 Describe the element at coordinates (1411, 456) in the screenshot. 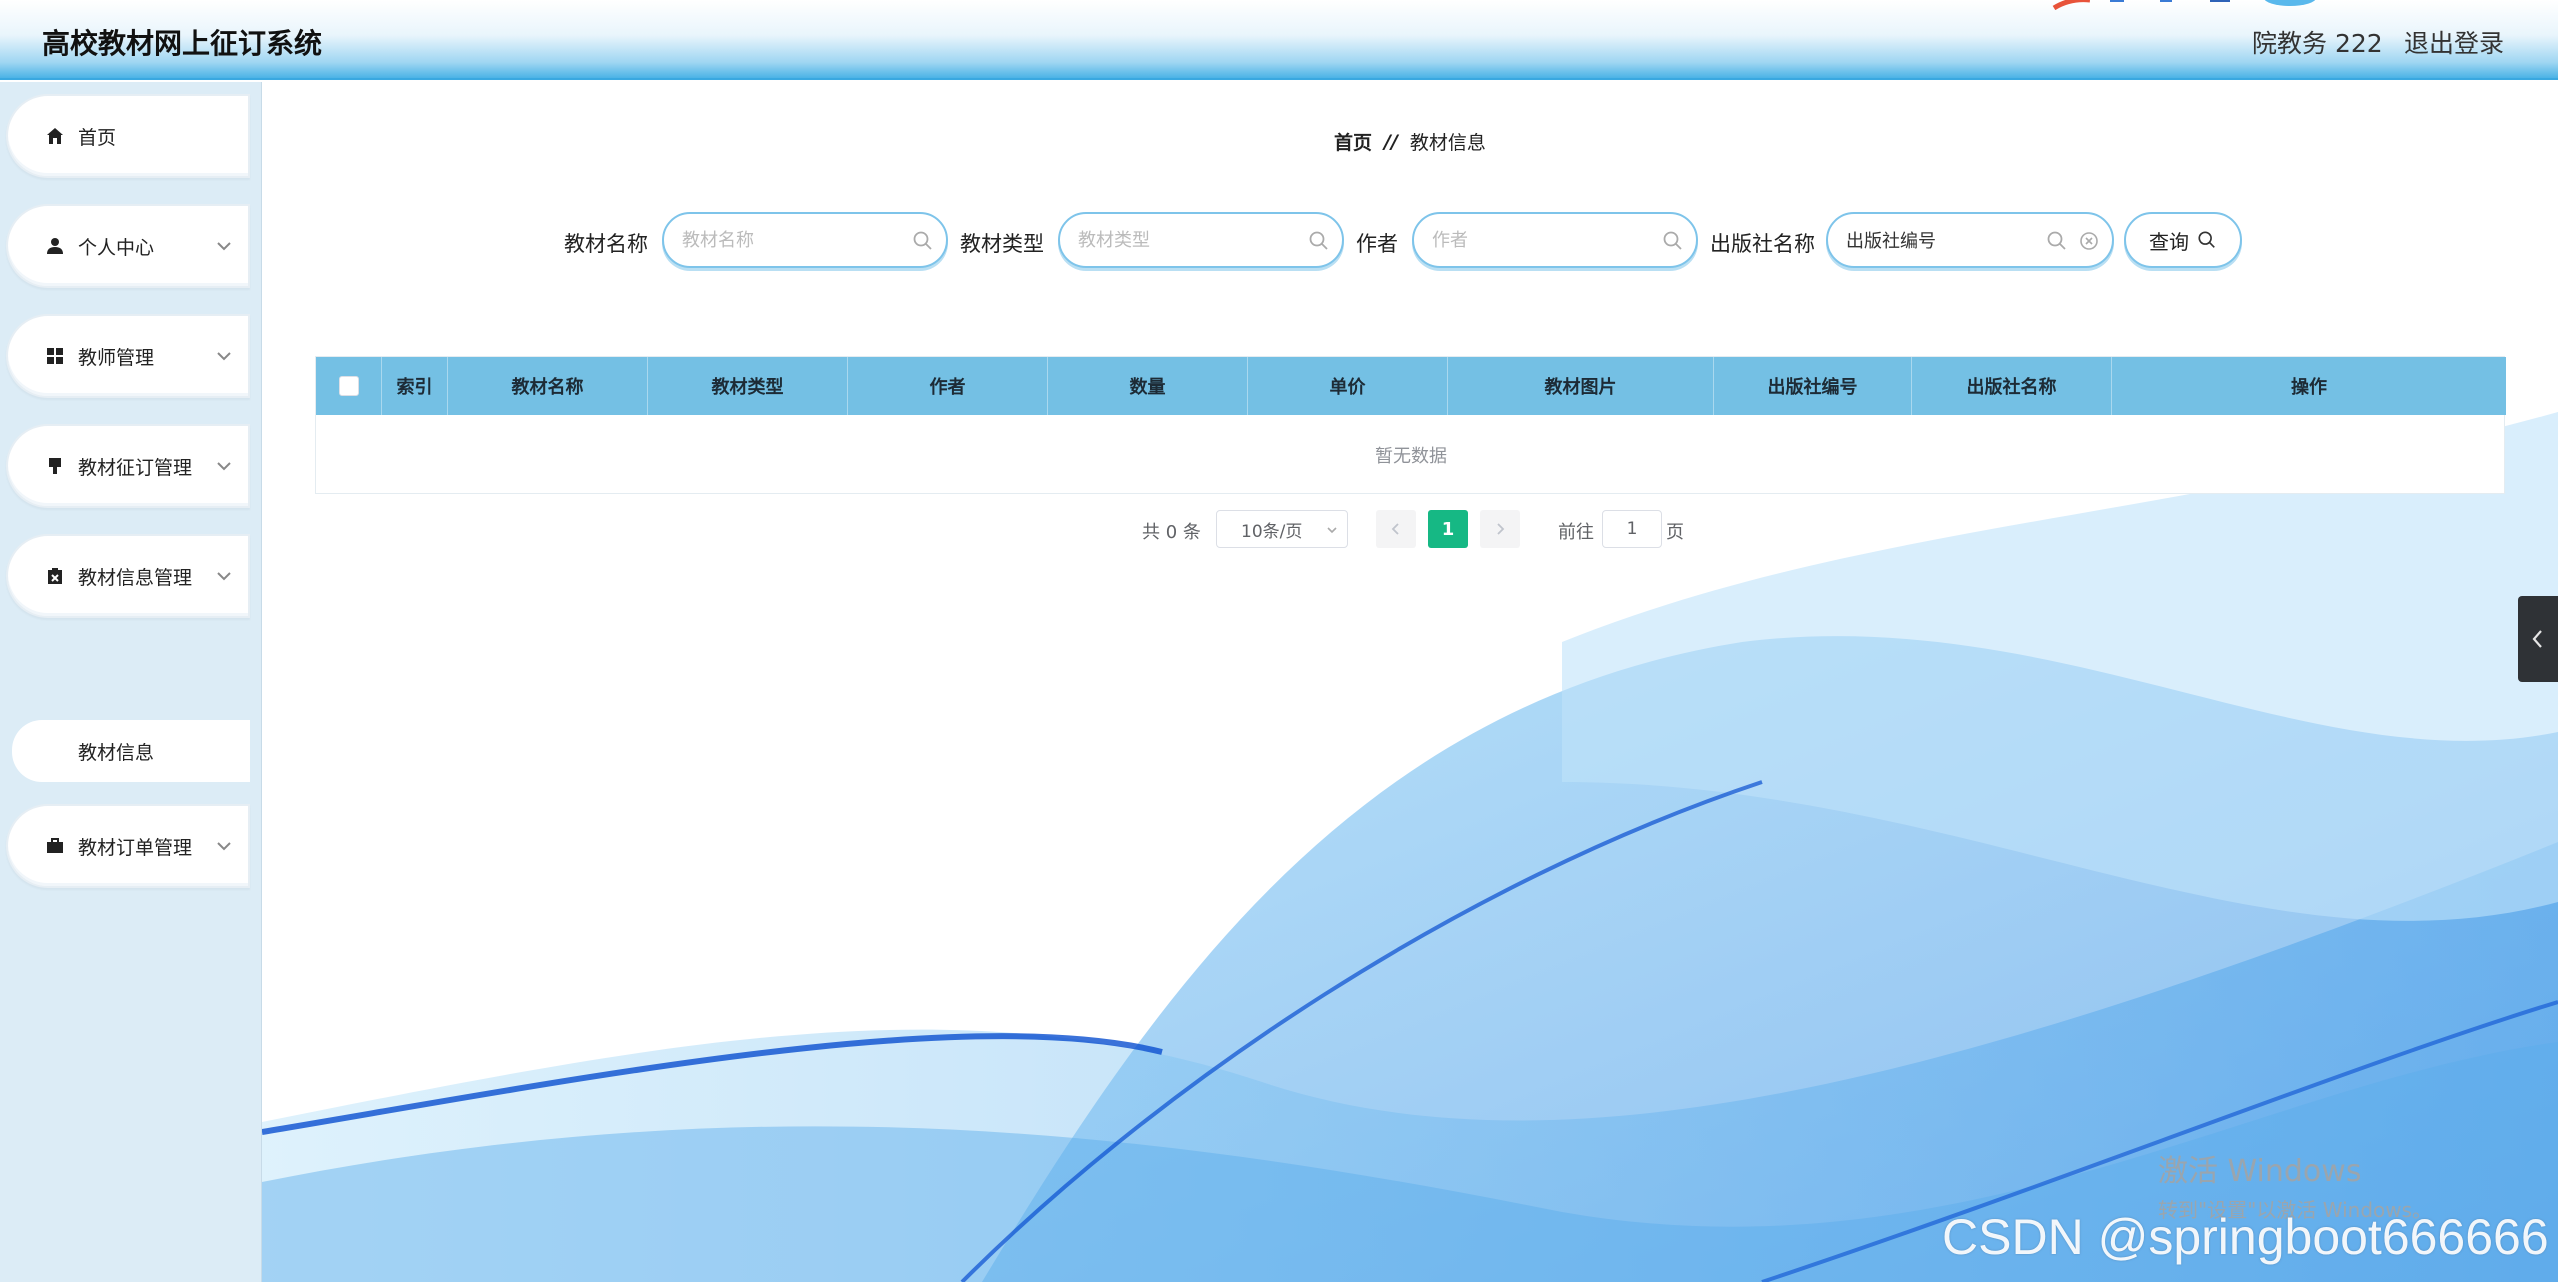

I see `empty-state: 暂无数据` at that location.